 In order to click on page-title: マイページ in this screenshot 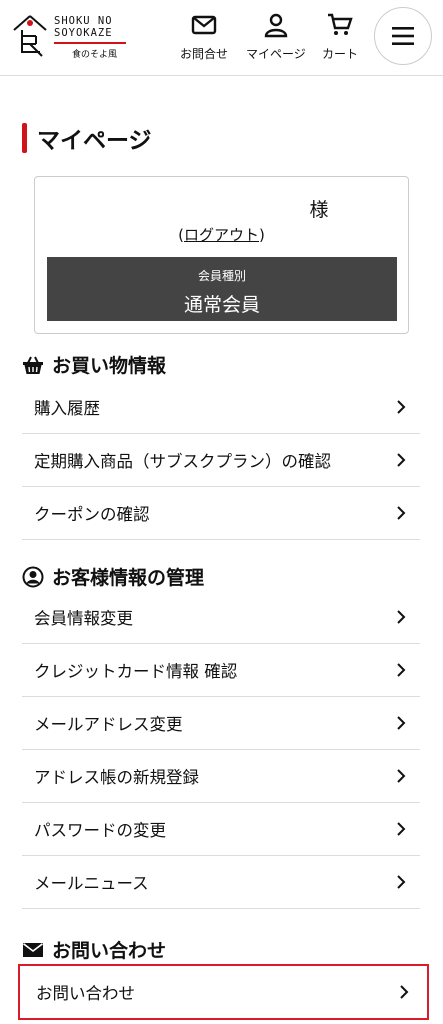, I will do `click(87, 138)`.